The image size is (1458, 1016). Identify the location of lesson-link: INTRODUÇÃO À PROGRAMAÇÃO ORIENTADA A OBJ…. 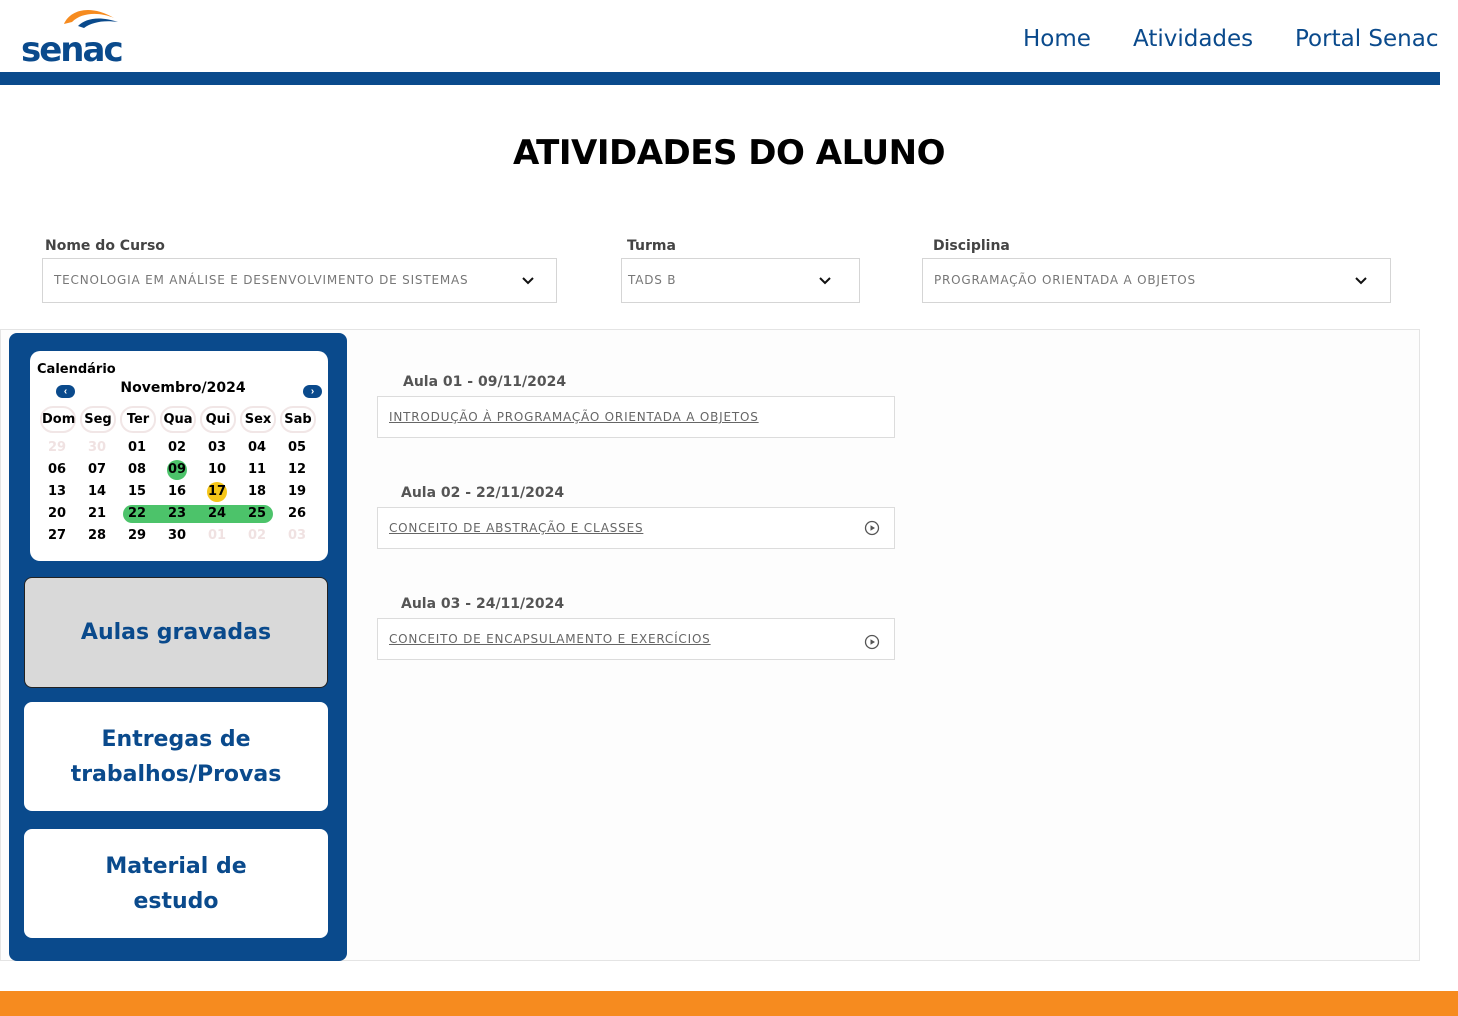
(574, 417).